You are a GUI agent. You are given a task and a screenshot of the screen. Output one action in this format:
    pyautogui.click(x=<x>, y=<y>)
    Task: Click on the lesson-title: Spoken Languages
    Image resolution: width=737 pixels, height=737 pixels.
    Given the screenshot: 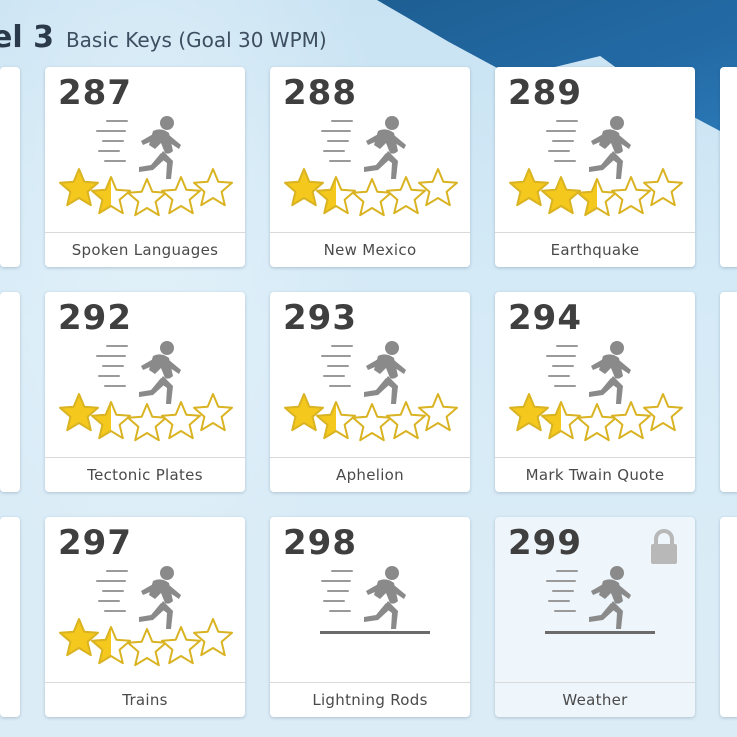 What is the action you would take?
    pyautogui.click(x=145, y=250)
    